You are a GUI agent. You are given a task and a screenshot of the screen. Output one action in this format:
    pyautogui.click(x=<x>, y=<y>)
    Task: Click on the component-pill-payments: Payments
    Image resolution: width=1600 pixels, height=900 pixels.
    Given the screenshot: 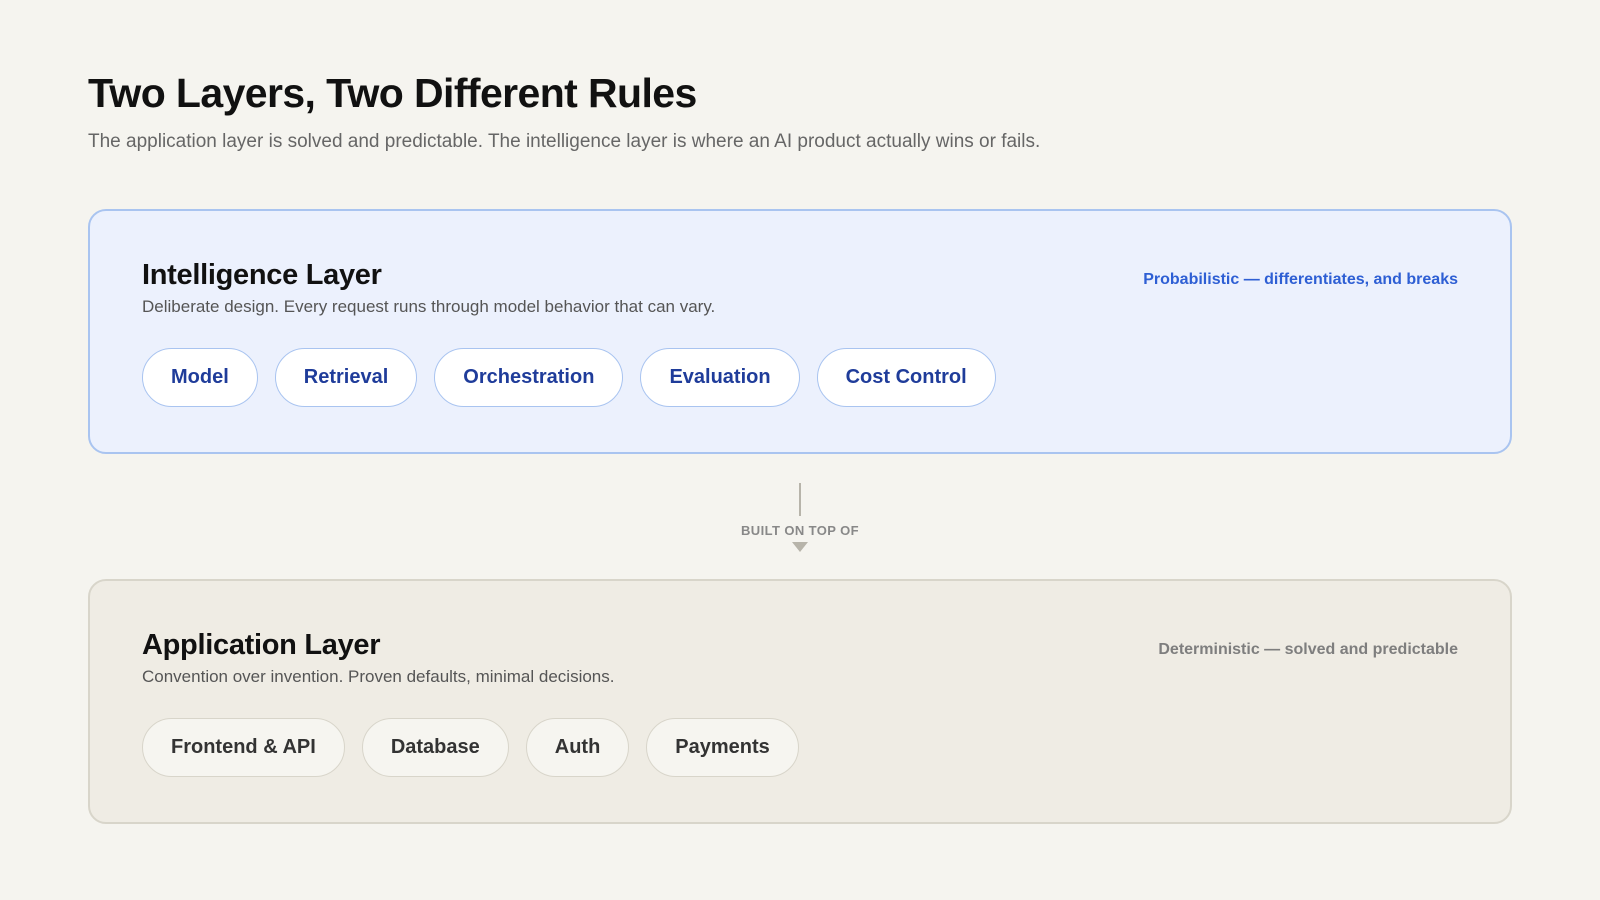 What is the action you would take?
    pyautogui.click(x=722, y=747)
    